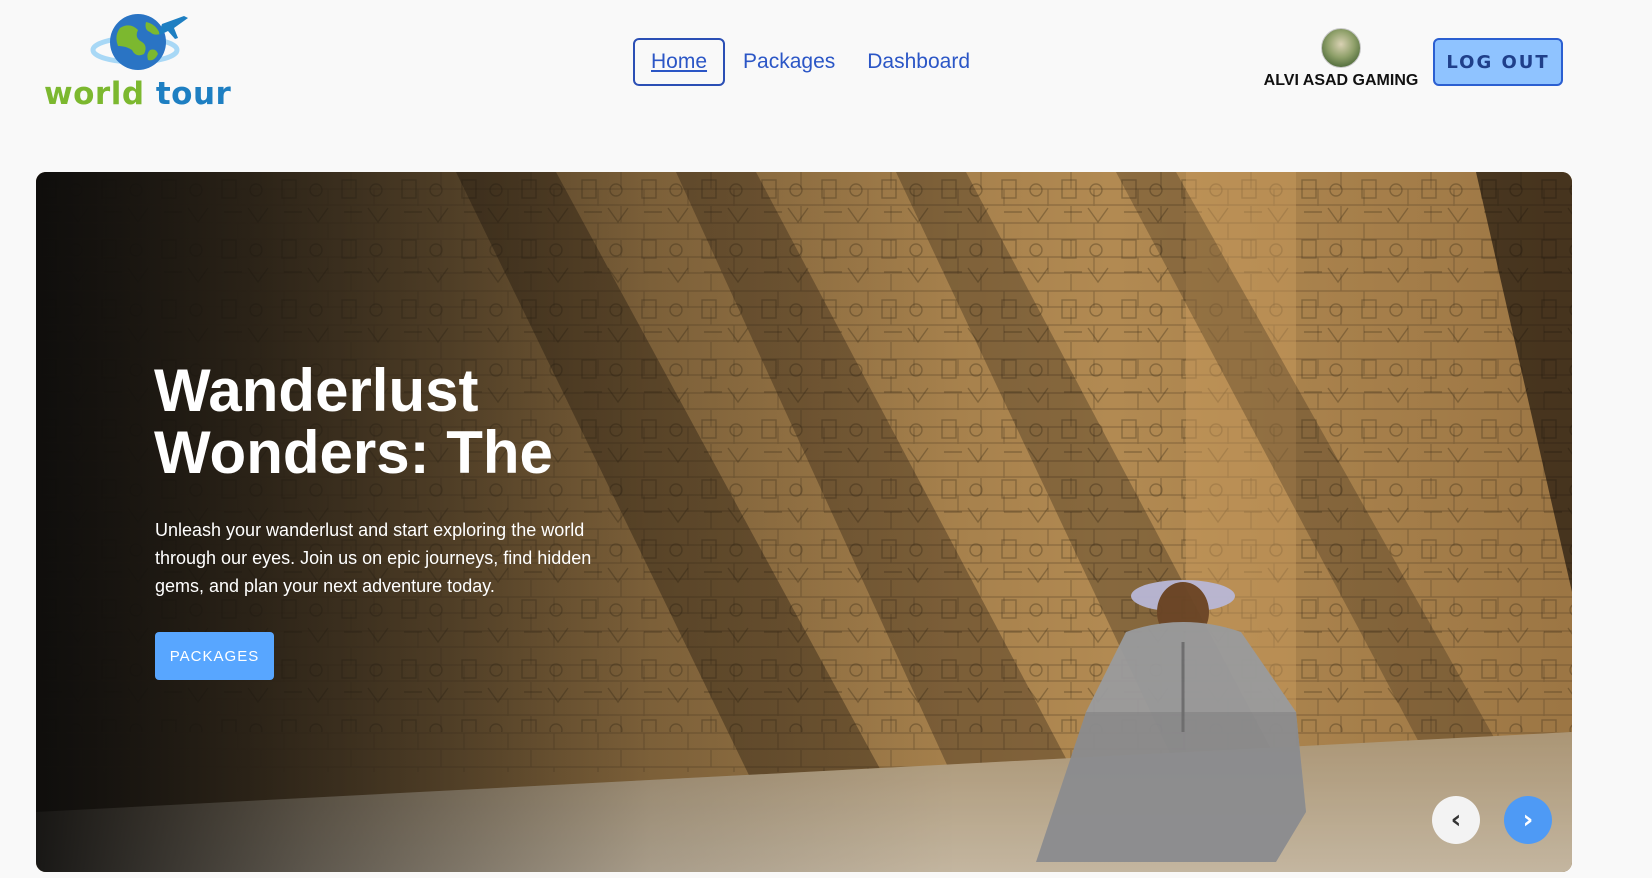 The height and width of the screenshot is (878, 1652). I want to click on main-nav: Home Packages Dashboard, so click(809, 62).